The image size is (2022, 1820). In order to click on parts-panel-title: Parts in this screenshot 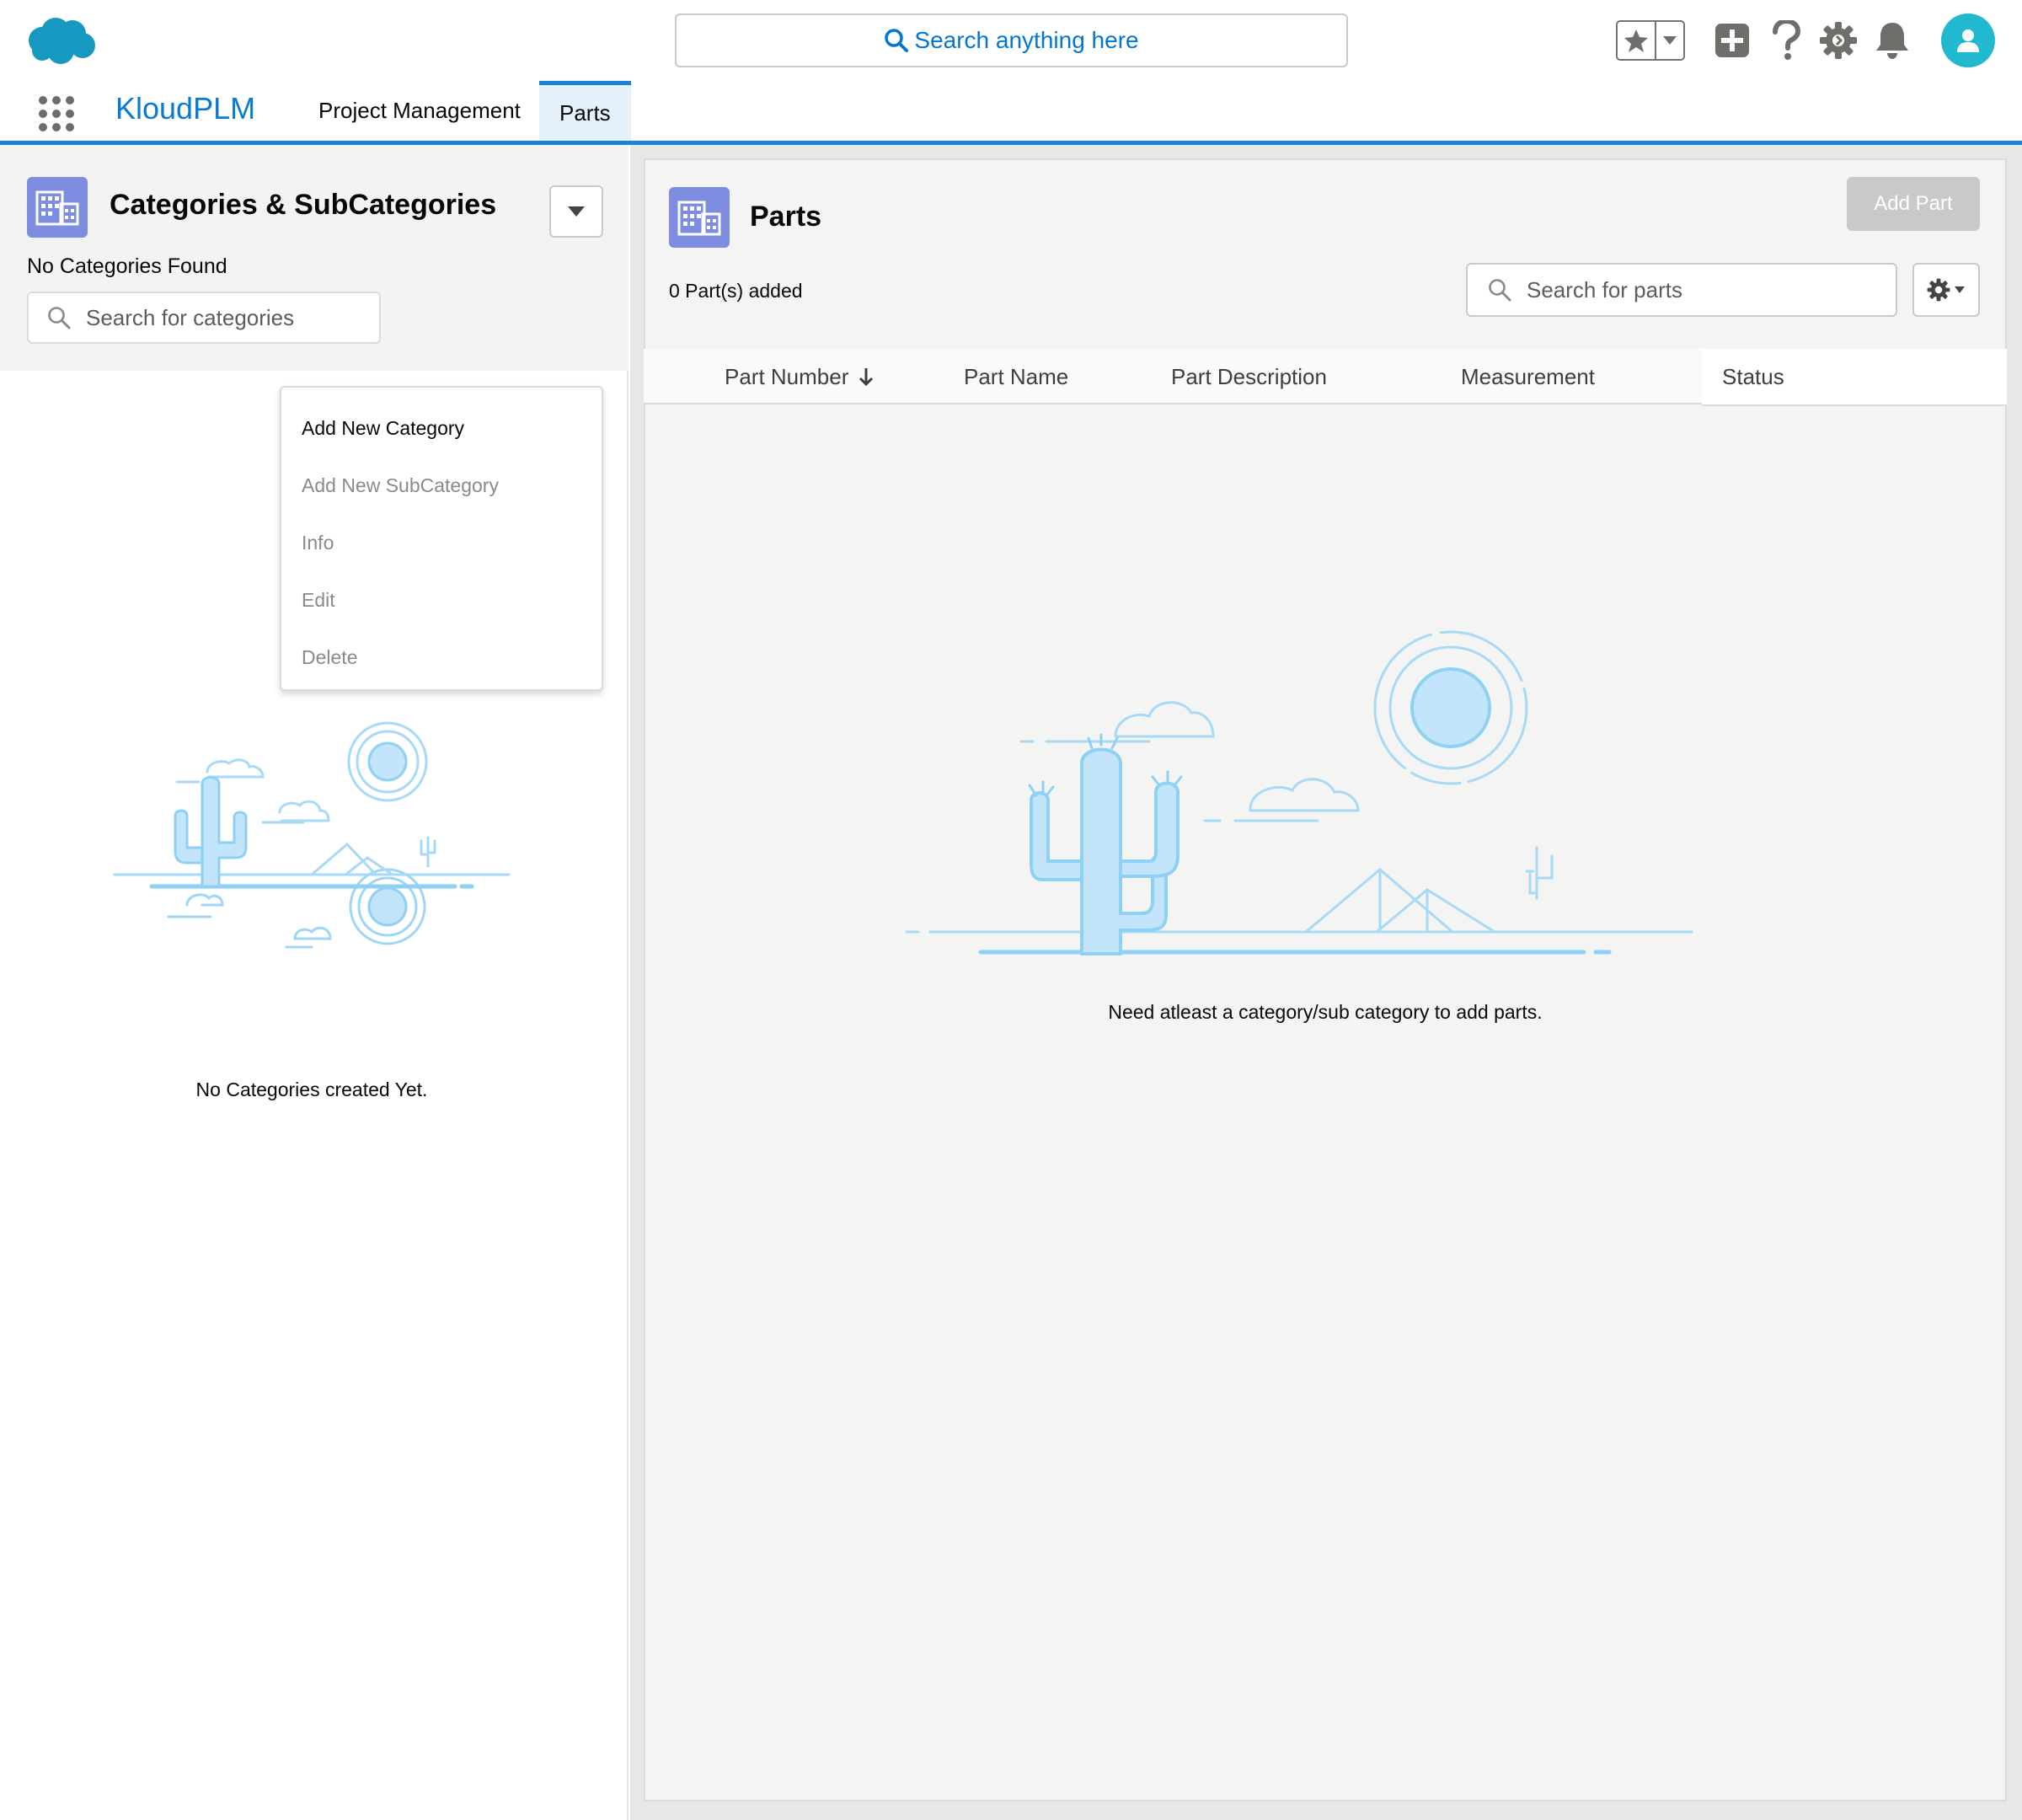, I will do `click(786, 217)`.